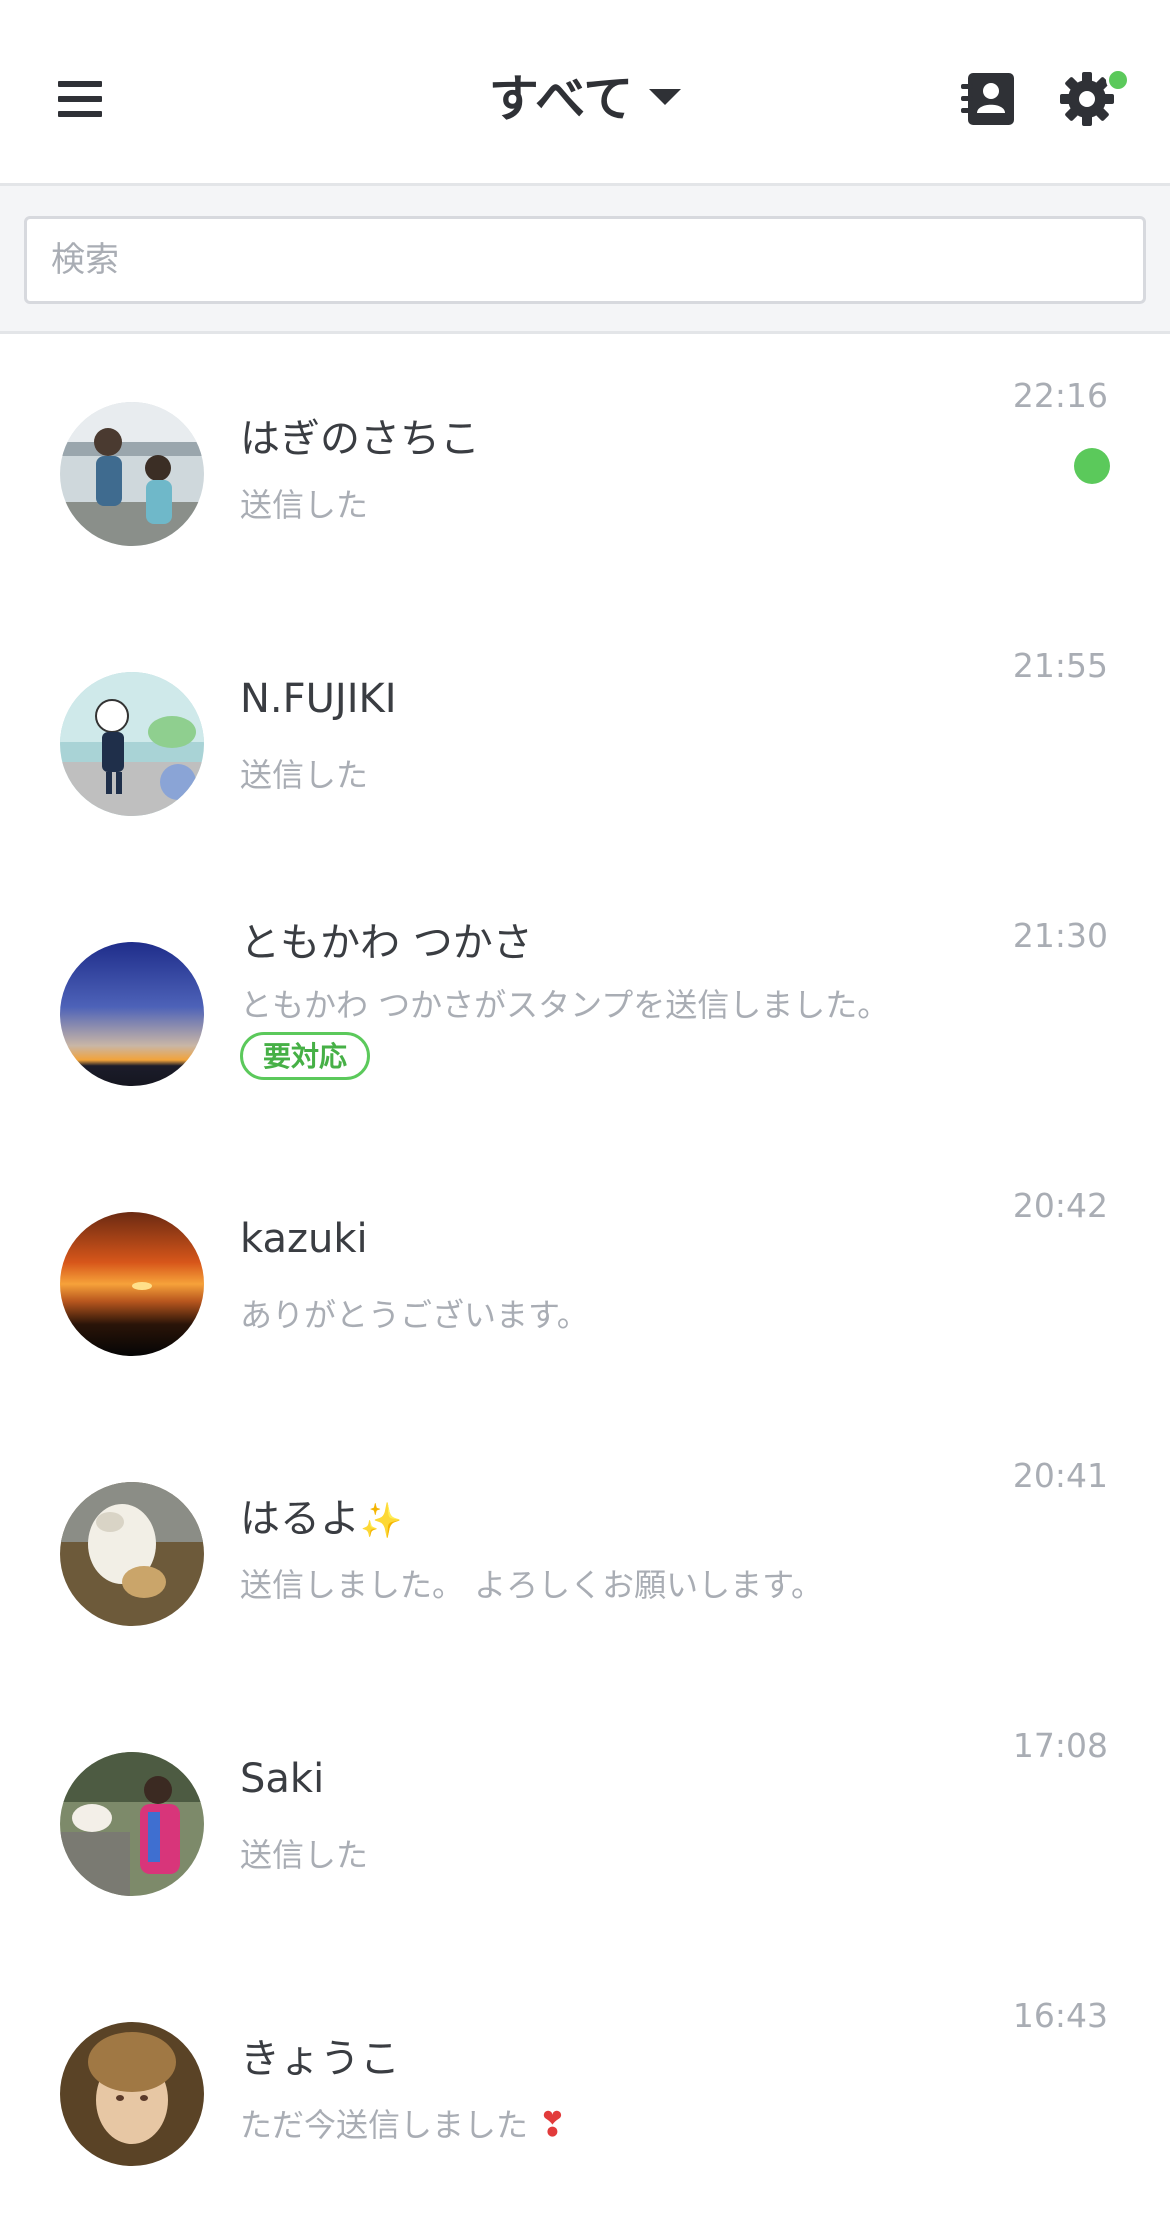  What do you see at coordinates (1060, 935) in the screenshot?
I see `chat-time: 21:30` at bounding box center [1060, 935].